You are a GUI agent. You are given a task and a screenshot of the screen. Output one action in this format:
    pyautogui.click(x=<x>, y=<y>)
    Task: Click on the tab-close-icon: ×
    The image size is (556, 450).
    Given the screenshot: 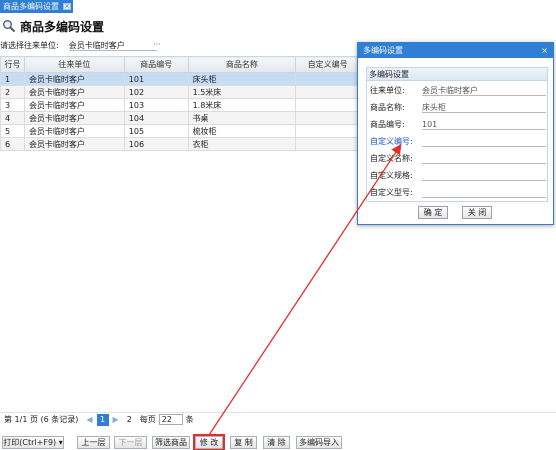 What is the action you would take?
    pyautogui.click(x=67, y=6)
    